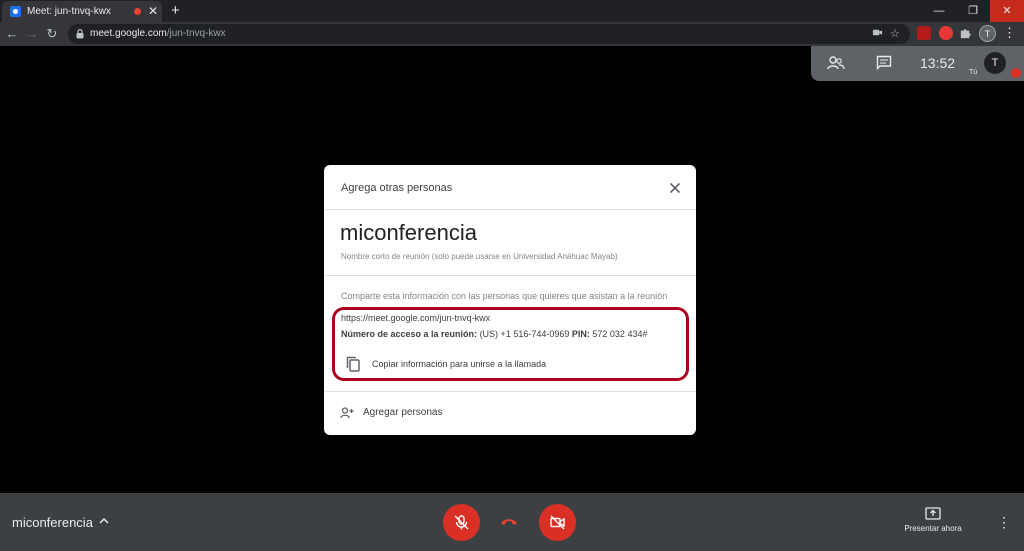 The width and height of the screenshot is (1024, 551). What do you see at coordinates (884, 62) in the screenshot?
I see `chat-icon` at bounding box center [884, 62].